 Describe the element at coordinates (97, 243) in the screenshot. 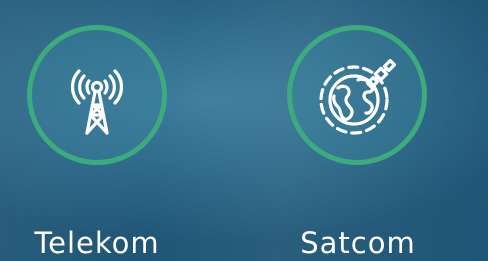

I see `telekom-label: Telekom` at that location.